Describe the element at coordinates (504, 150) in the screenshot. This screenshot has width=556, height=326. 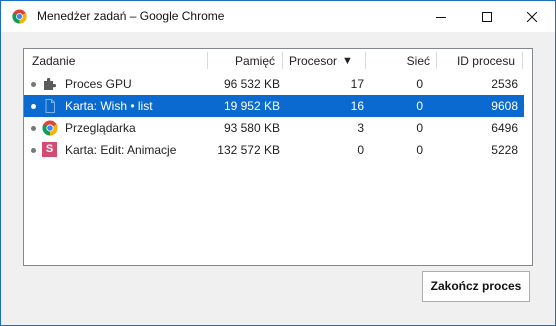
I see `pid-value: 5228` at that location.